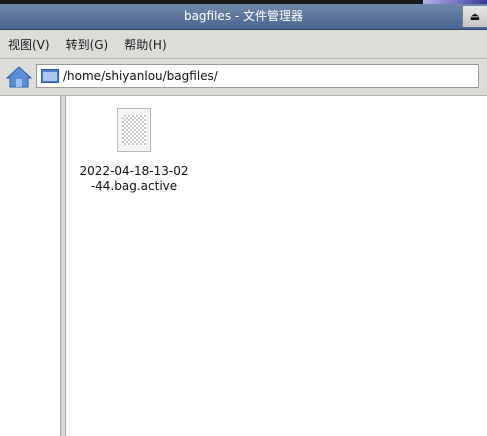 The height and width of the screenshot is (436, 487). I want to click on eject-icon: ⏏, so click(475, 16).